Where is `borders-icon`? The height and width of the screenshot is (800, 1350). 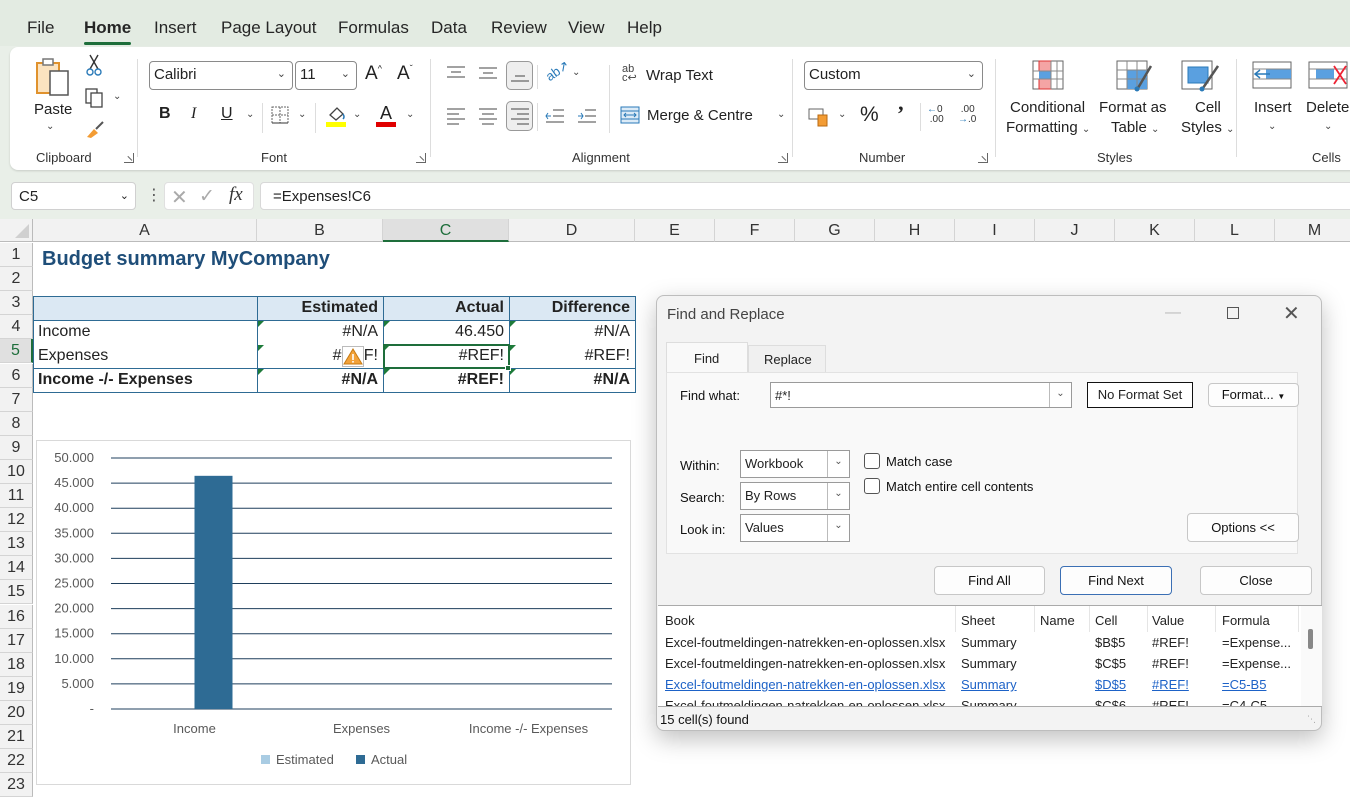 borders-icon is located at coordinates (280, 115).